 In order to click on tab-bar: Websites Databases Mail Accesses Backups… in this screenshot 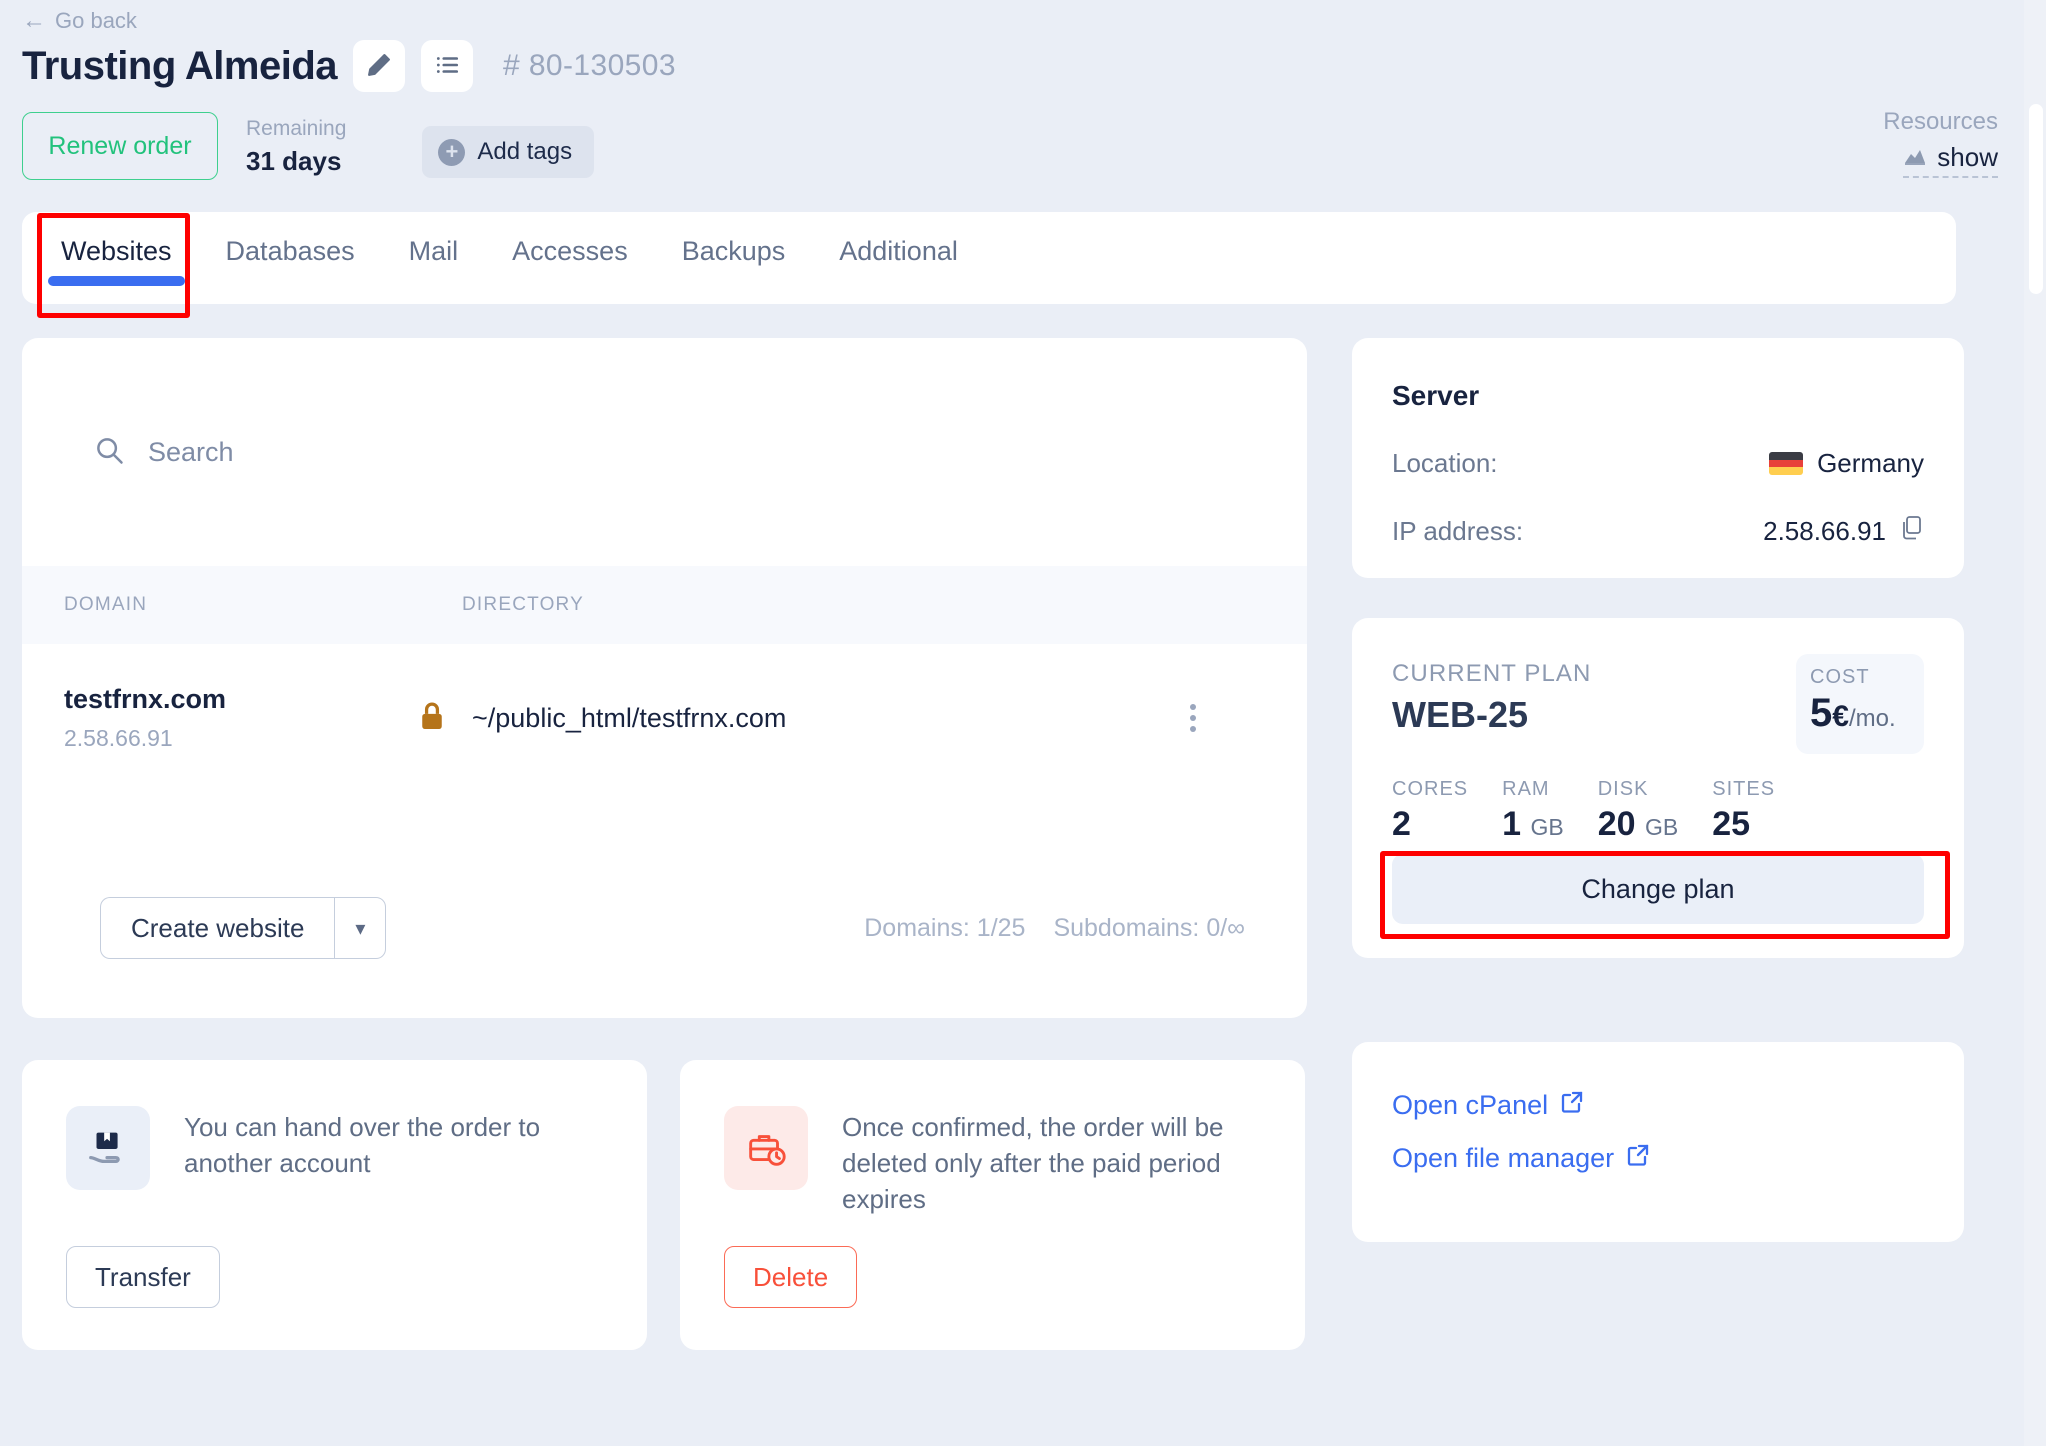, I will do `click(989, 258)`.